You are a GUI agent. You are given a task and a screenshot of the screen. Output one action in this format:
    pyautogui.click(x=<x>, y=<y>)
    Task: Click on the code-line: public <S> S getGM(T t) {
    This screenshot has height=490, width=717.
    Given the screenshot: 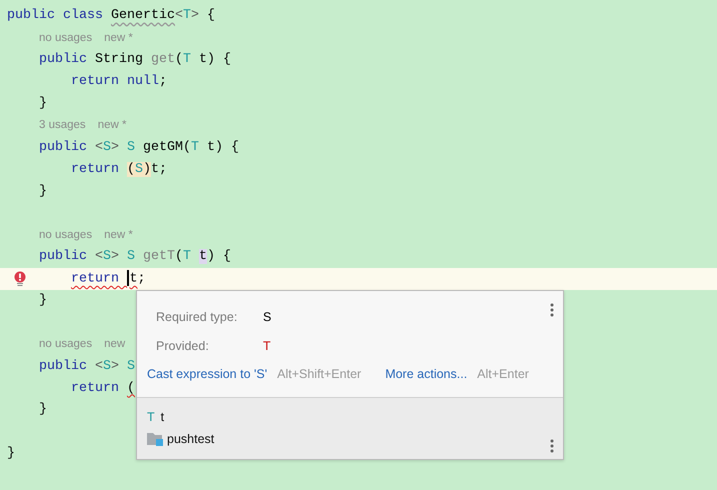 What is the action you would take?
    pyautogui.click(x=138, y=147)
    